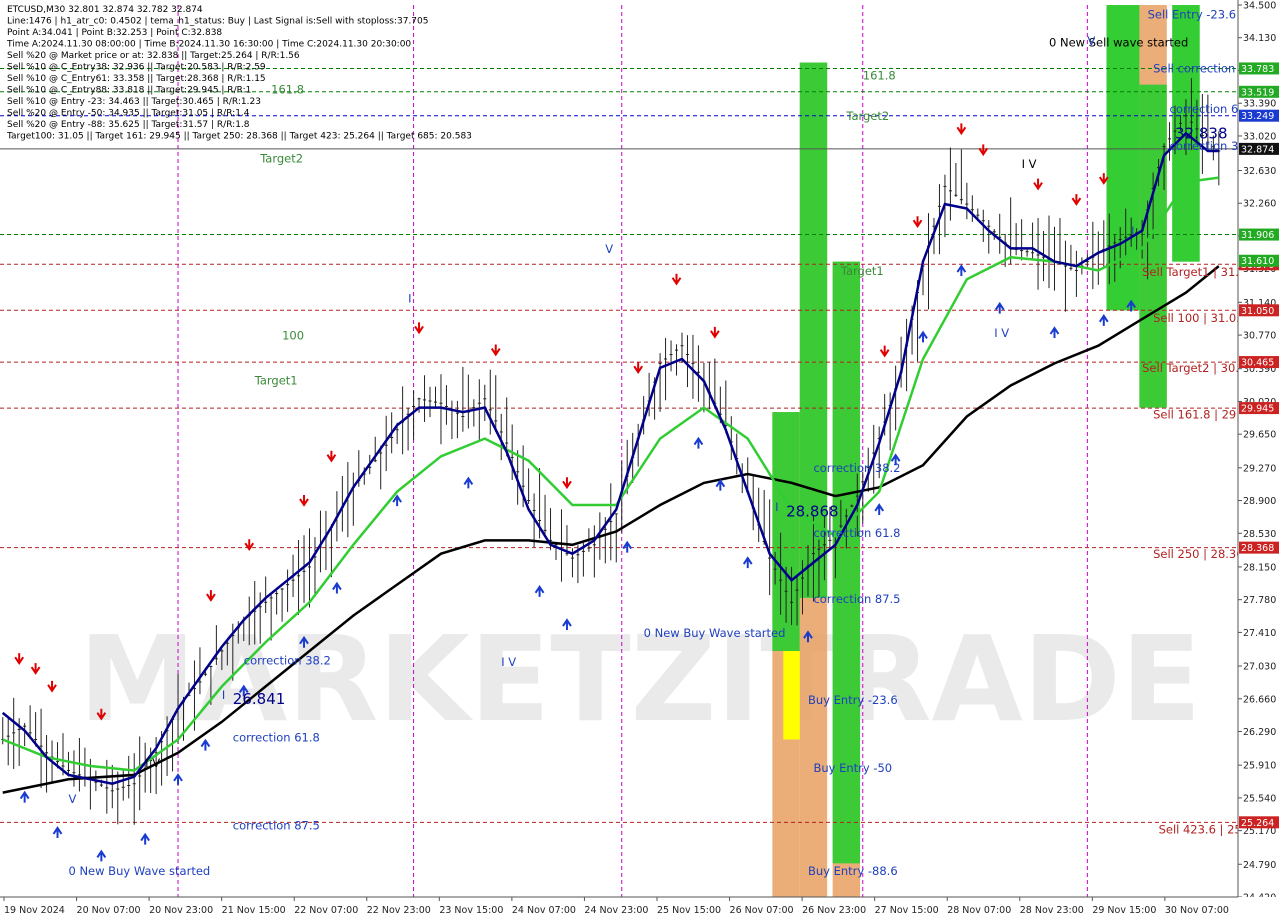 The height and width of the screenshot is (920, 1280). What do you see at coordinates (276, 826) in the screenshot?
I see `chart-label-34: correction 87.5` at bounding box center [276, 826].